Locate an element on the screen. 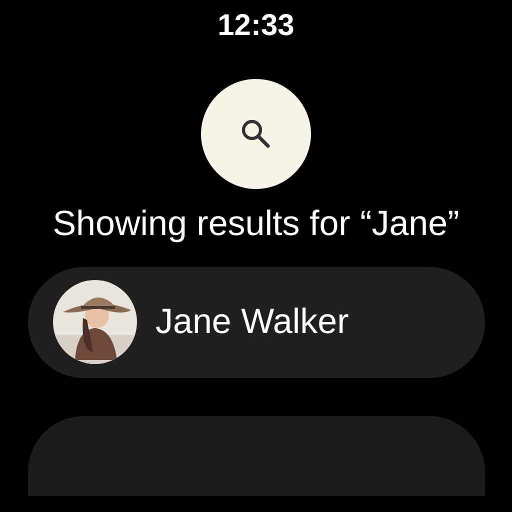 The width and height of the screenshot is (512, 512). search-icon is located at coordinates (256, 134).